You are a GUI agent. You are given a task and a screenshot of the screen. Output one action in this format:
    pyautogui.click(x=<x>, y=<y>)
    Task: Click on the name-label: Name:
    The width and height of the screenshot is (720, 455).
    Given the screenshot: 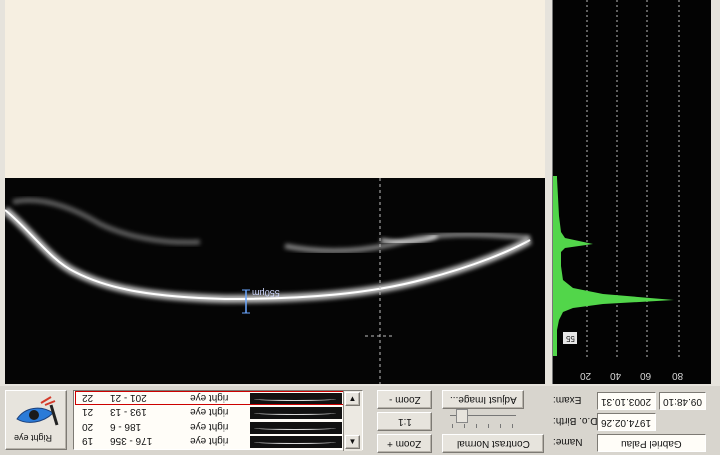 What is the action you would take?
    pyautogui.click(x=568, y=441)
    